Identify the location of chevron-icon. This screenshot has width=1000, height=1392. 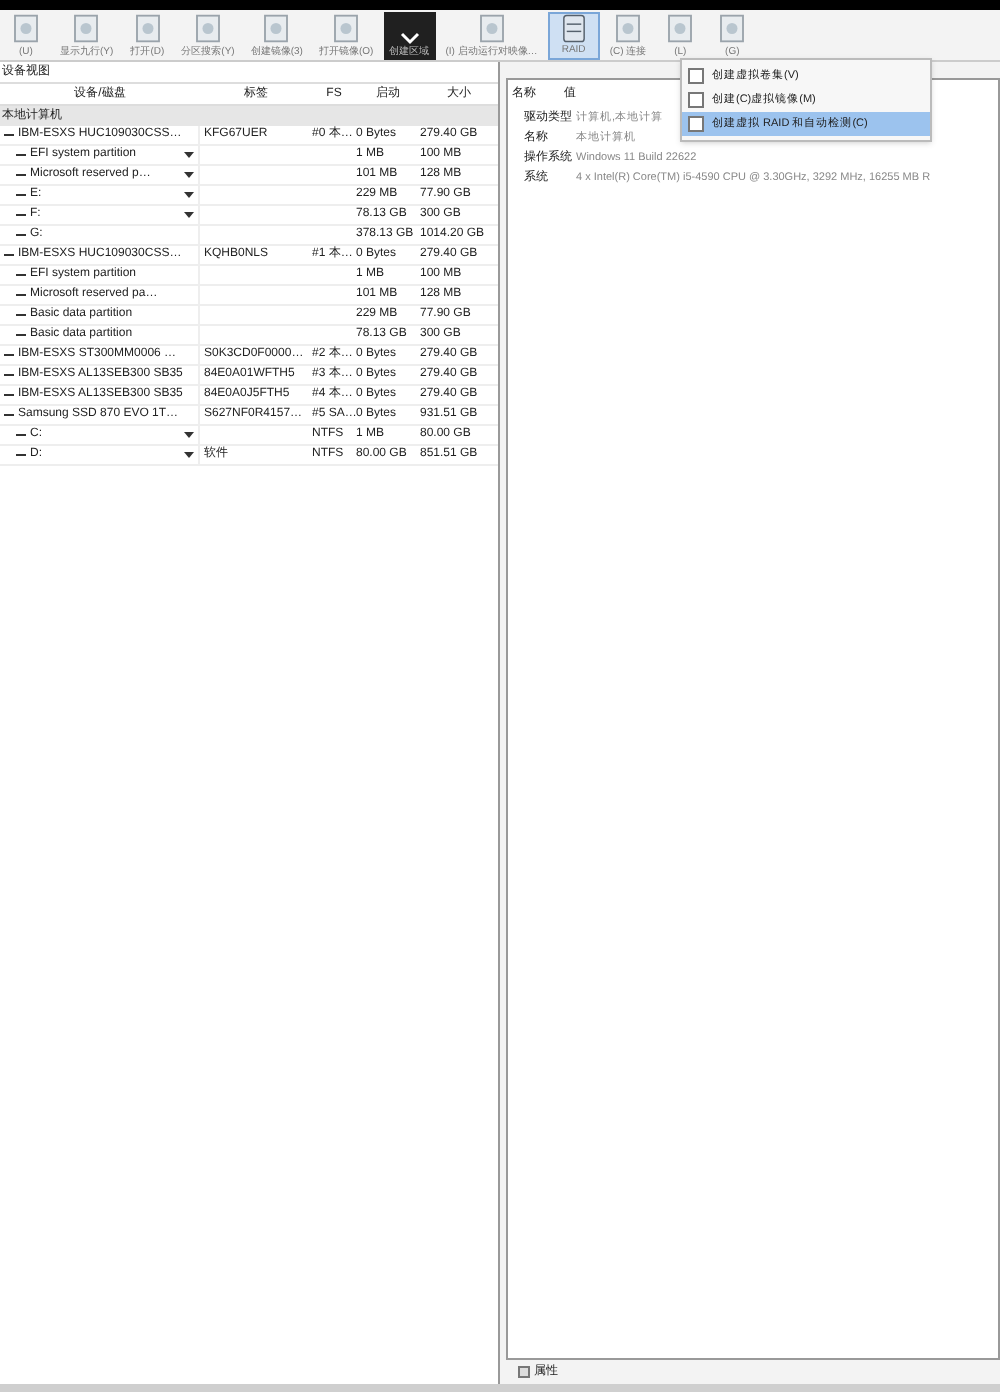
(409, 37).